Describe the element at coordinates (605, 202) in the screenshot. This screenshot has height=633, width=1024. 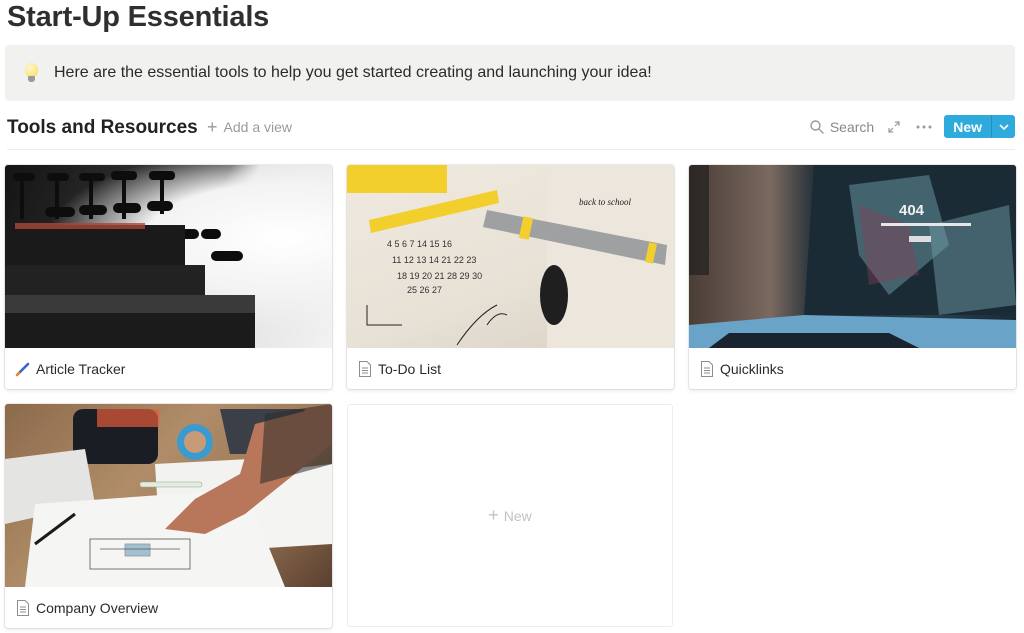
I see `svg-text: back to school` at that location.